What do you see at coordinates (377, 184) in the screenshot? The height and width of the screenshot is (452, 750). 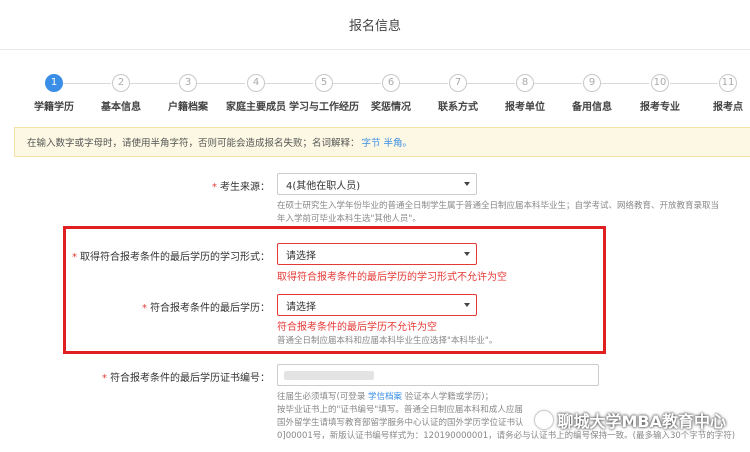 I see `source-select: 4(其他在职人员)` at bounding box center [377, 184].